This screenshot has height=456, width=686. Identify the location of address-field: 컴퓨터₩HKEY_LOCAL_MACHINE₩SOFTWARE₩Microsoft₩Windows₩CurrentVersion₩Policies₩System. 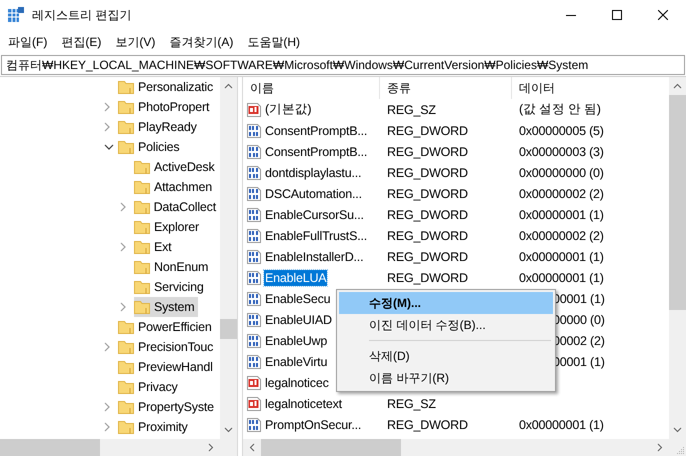
(343, 65).